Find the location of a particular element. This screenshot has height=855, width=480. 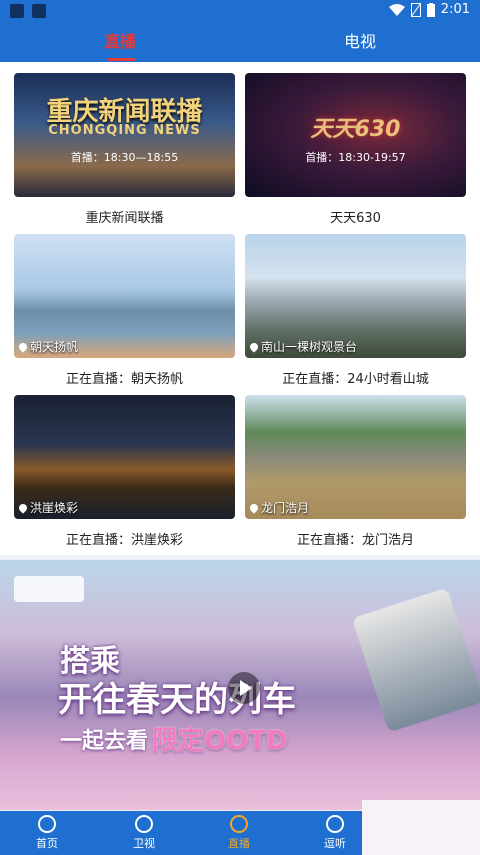

tab-tv: 电视 is located at coordinates (360, 42).